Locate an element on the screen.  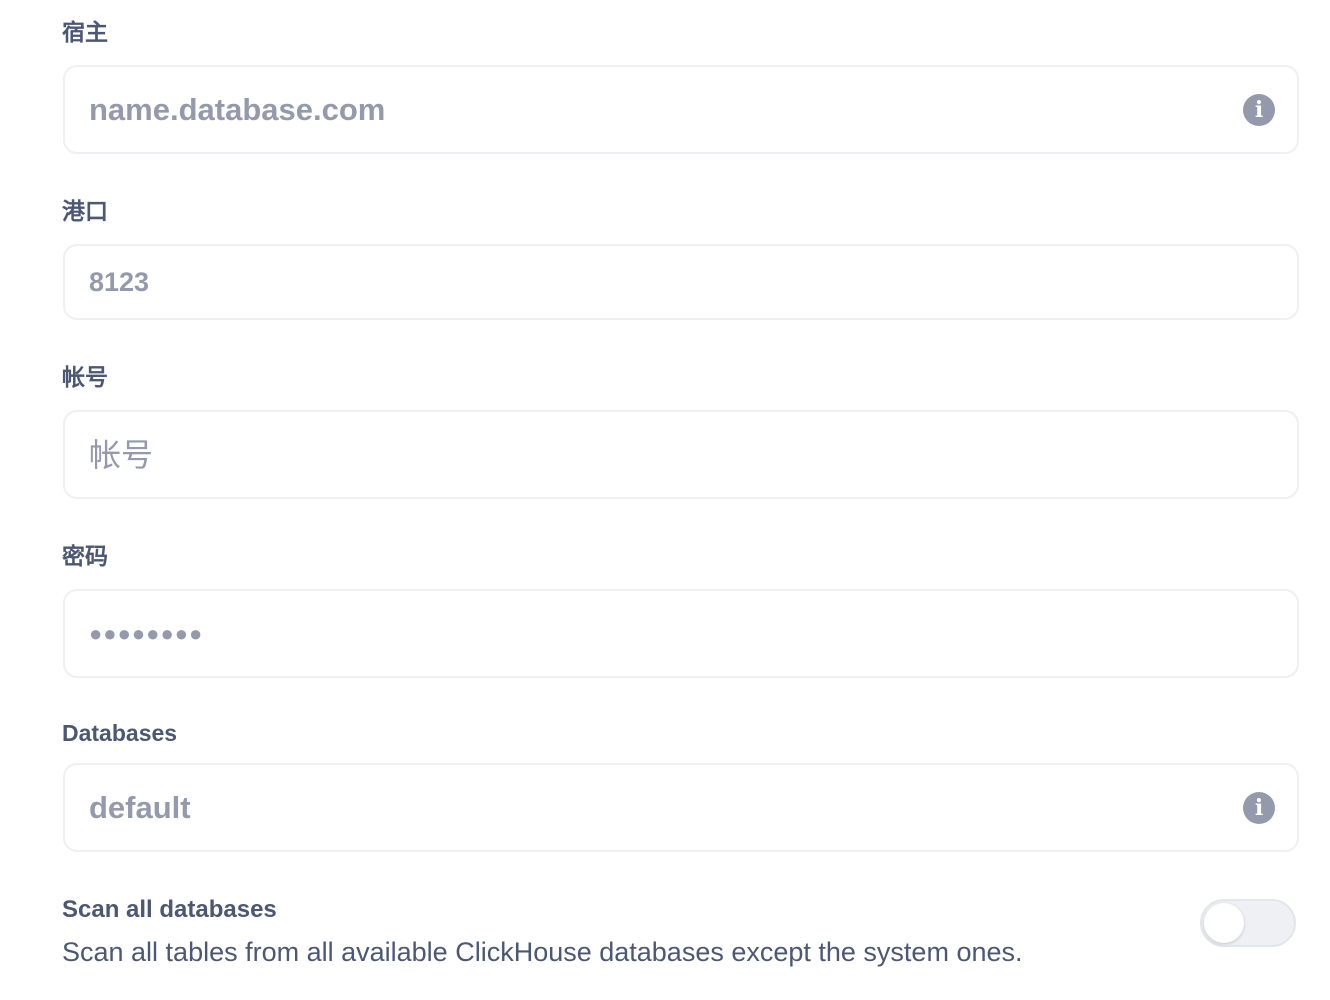
username-field is located at coordinates (681, 454).